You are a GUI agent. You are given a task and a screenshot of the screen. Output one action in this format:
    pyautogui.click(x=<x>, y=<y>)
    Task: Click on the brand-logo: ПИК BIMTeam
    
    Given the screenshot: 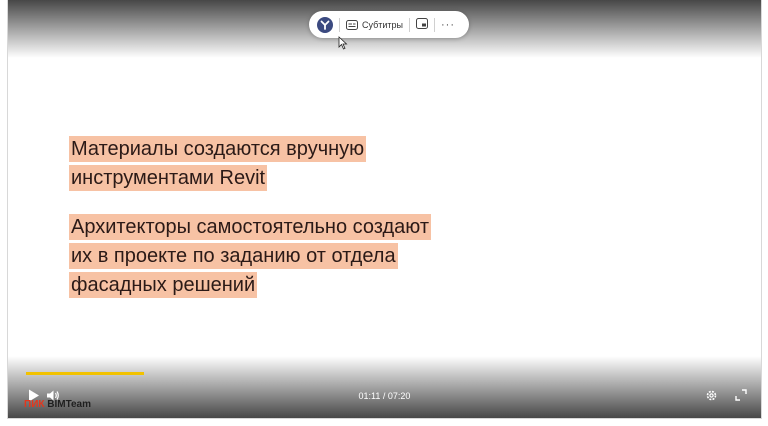 What is the action you would take?
    pyautogui.click(x=57, y=404)
    